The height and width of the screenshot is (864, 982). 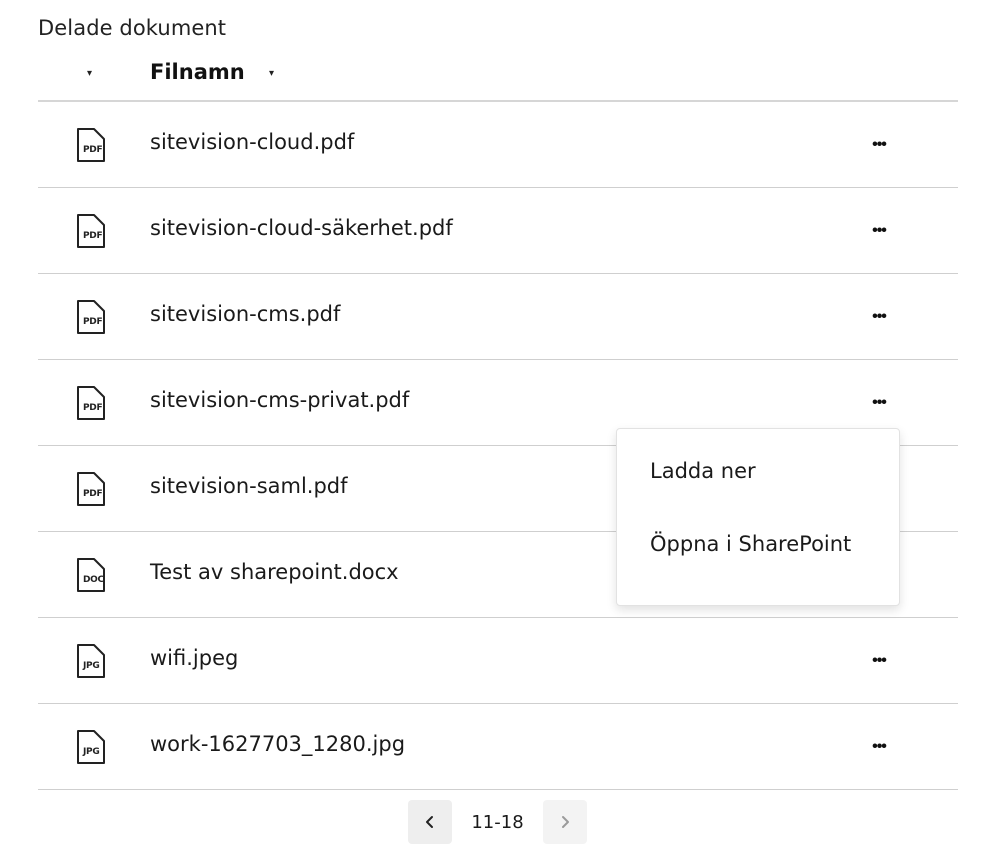 What do you see at coordinates (271, 74) in the screenshot?
I see `sort-filename-caret-icon: ▾` at bounding box center [271, 74].